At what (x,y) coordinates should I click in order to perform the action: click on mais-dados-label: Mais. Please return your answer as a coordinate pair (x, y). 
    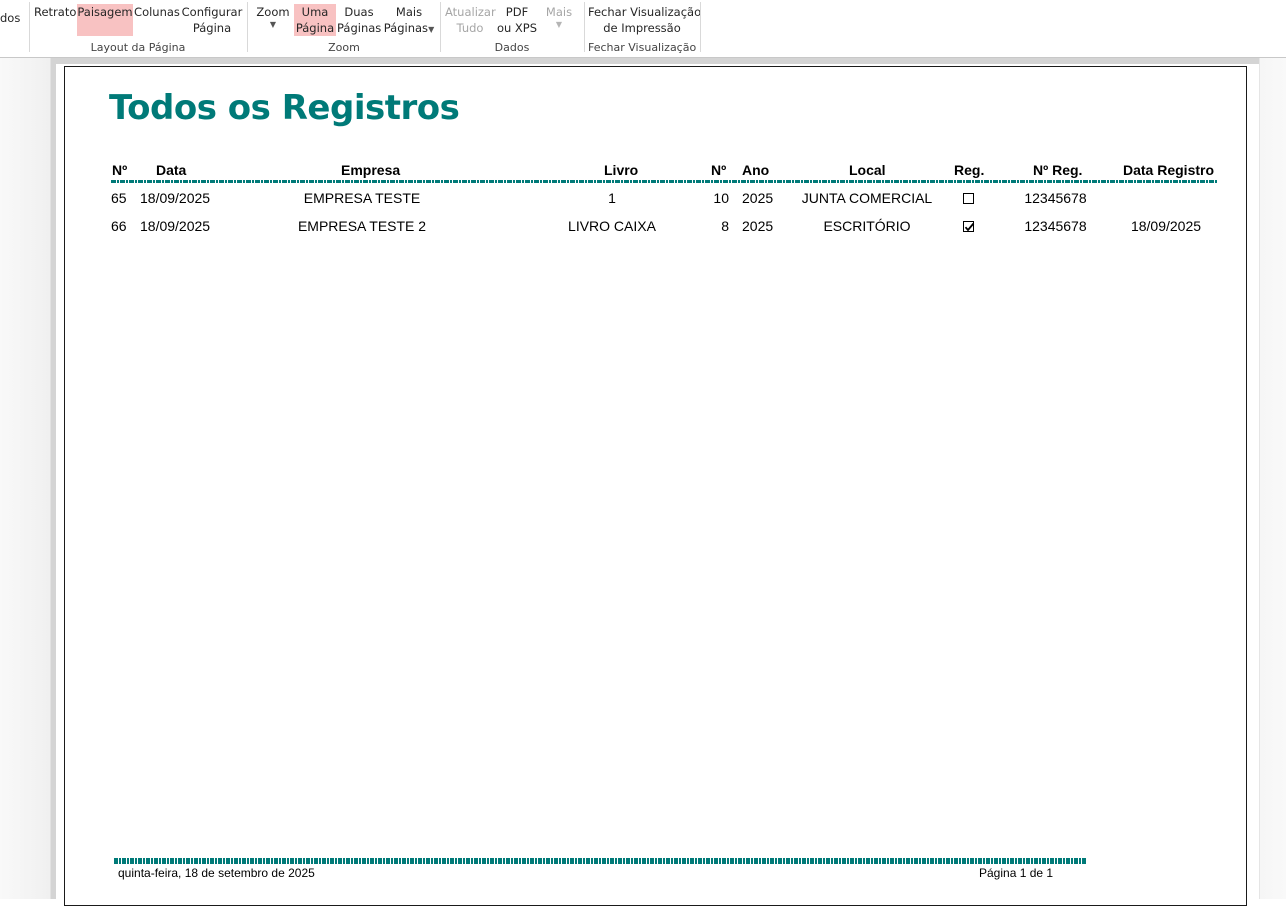
    Looking at the image, I should click on (559, 12).